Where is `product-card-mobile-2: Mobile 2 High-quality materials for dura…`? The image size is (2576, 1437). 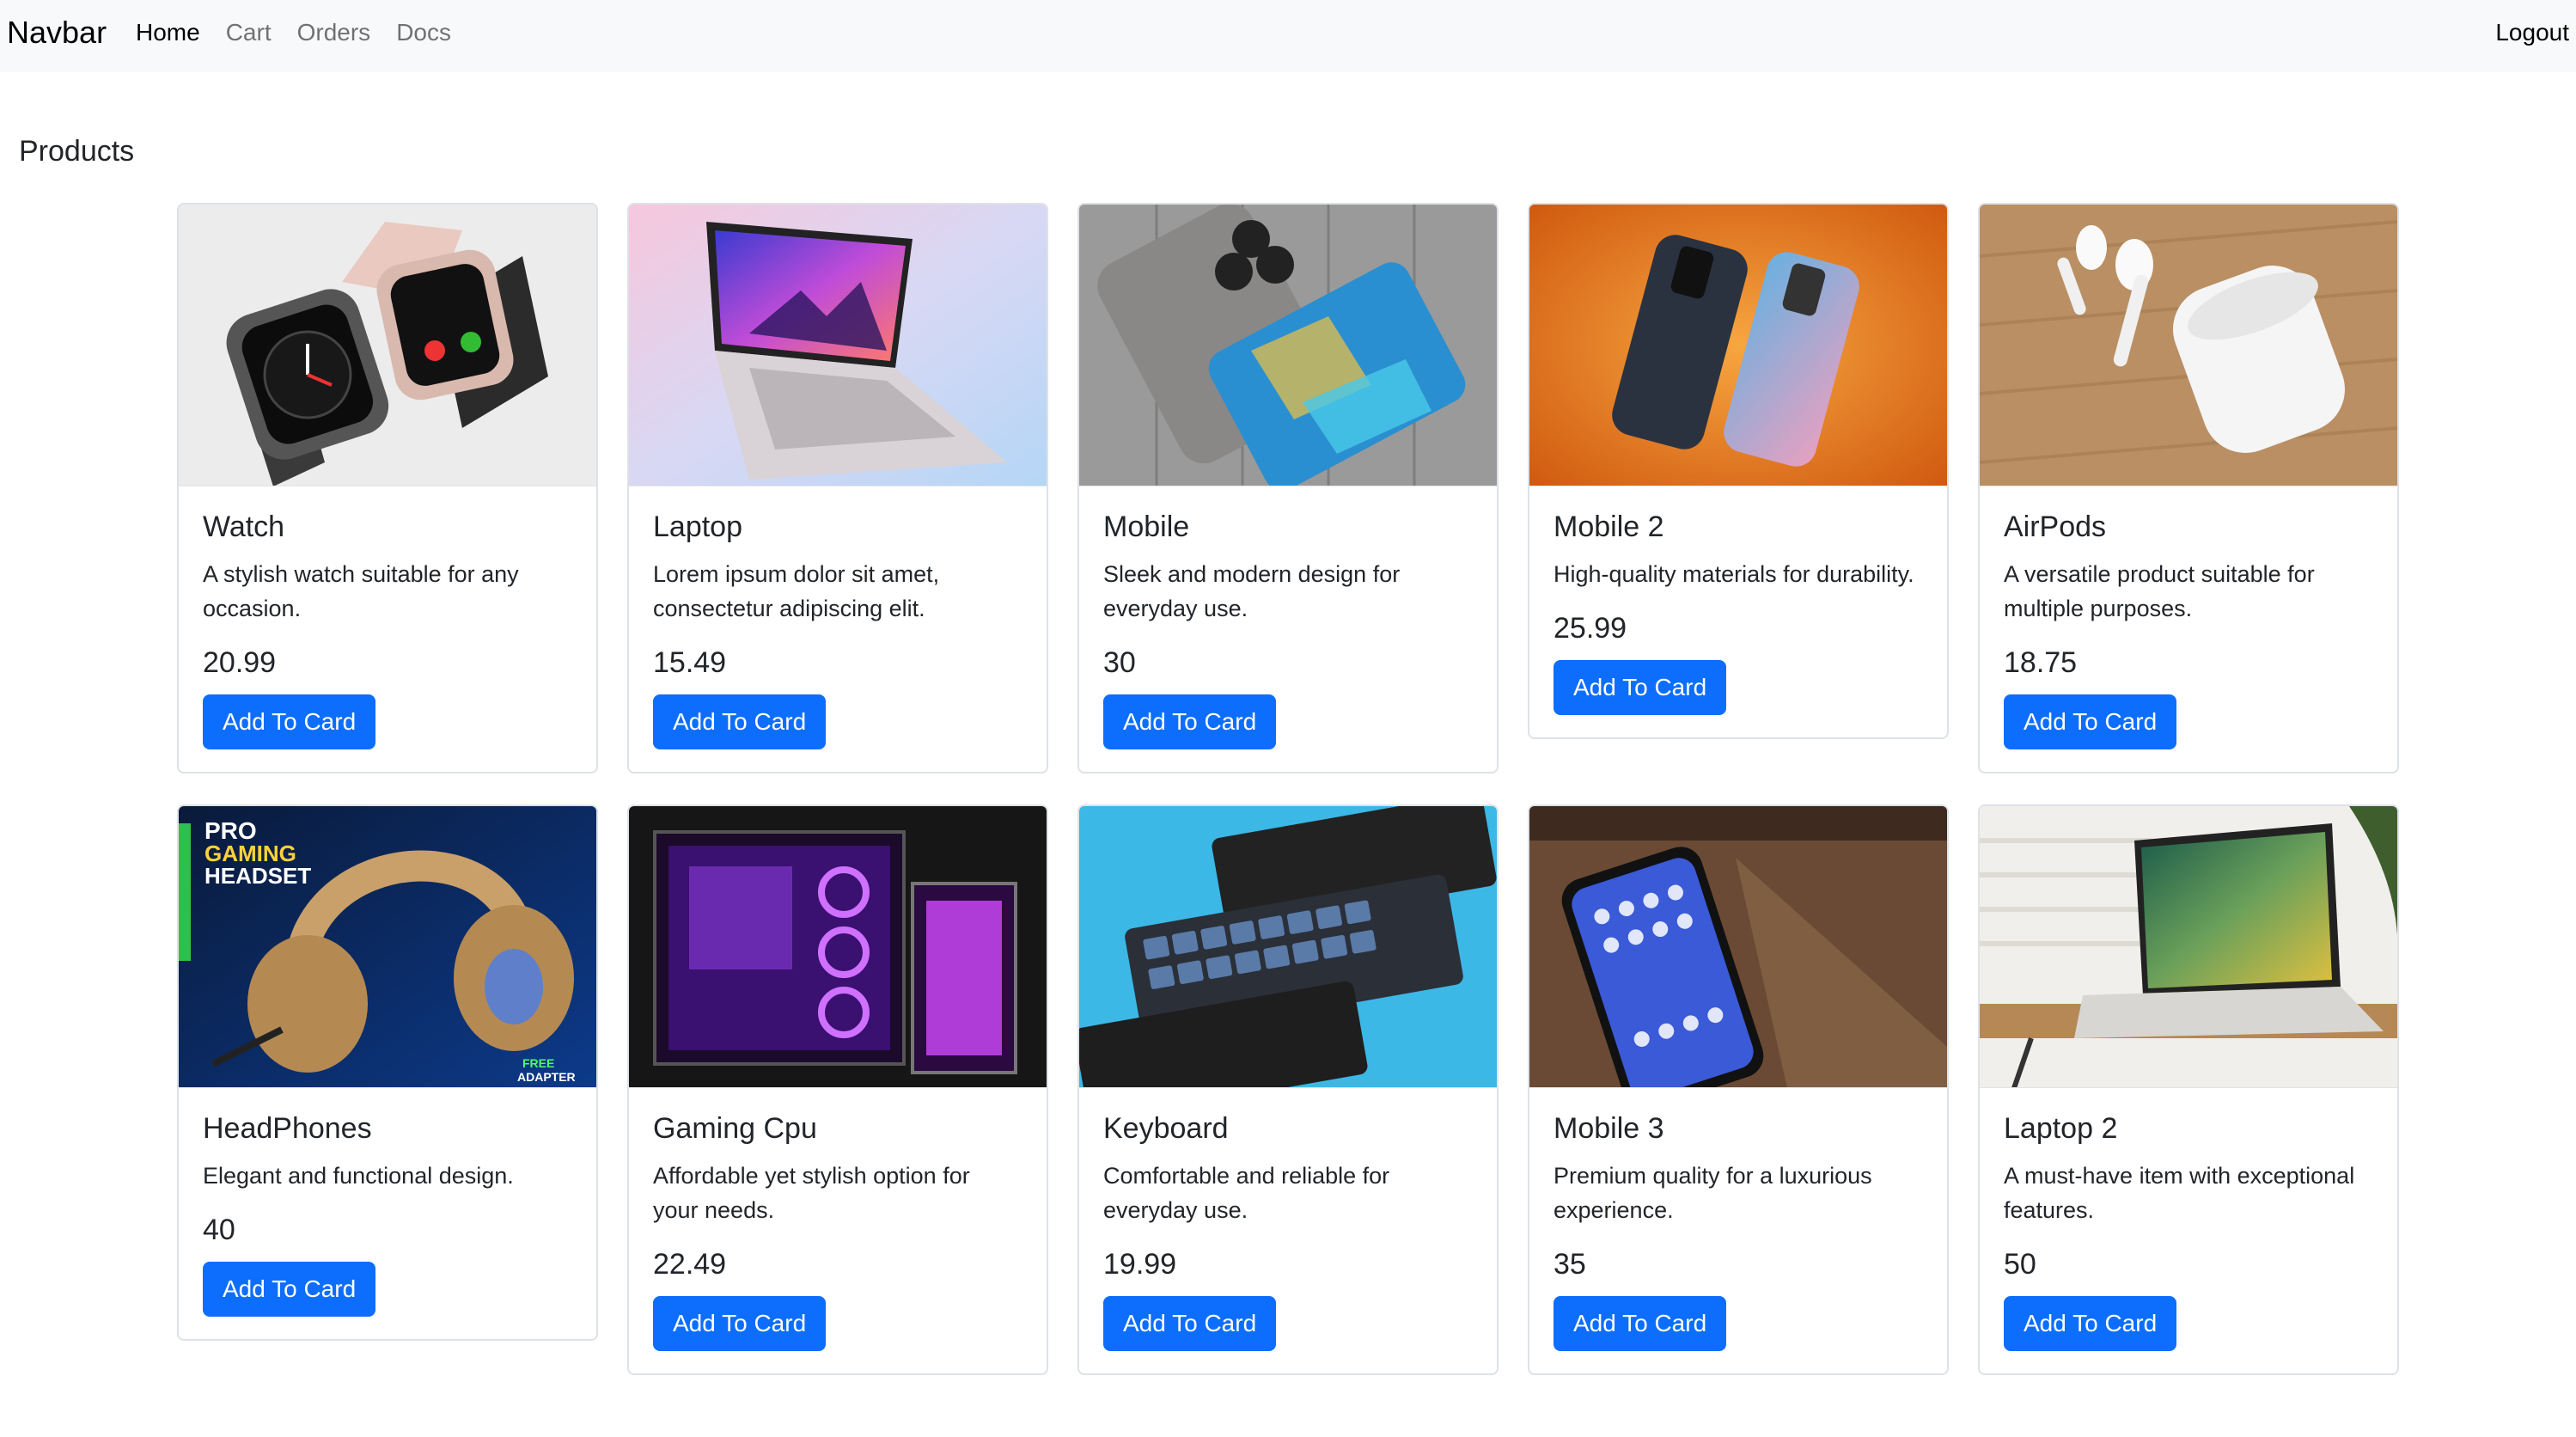 product-card-mobile-2: Mobile 2 High-quality materials for dura… is located at coordinates (1738, 471).